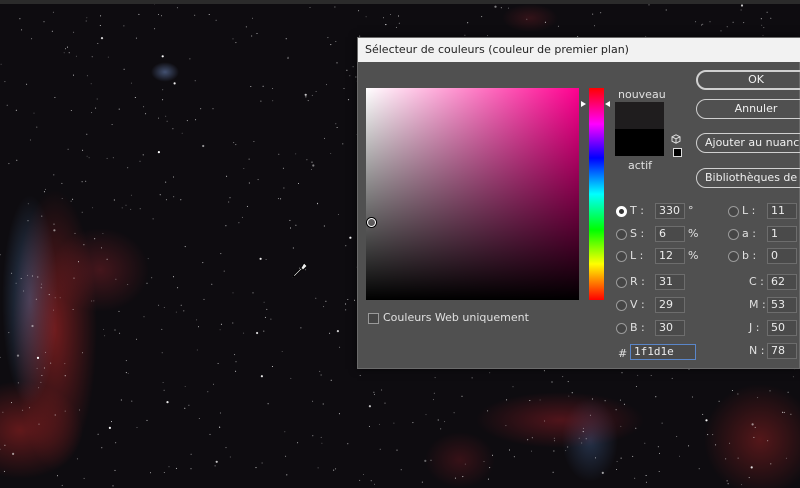 This screenshot has width=800, height=488. I want to click on yellow-field: 50, so click(782, 328).